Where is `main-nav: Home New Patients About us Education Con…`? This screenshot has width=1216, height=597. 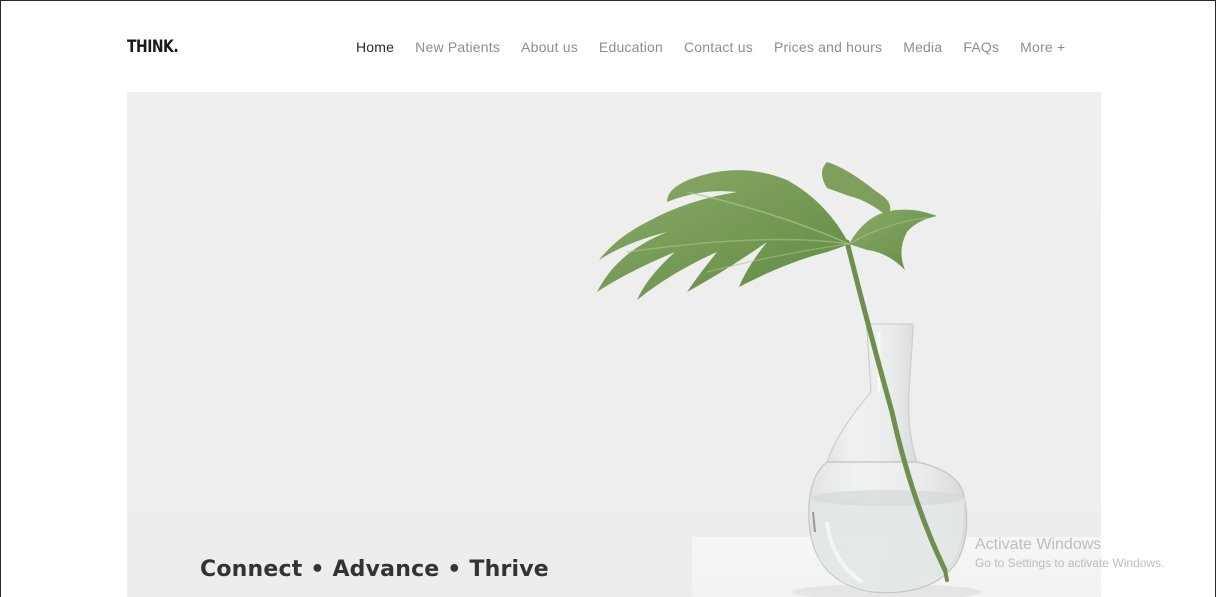 main-nav: Home New Patients About us Education Con… is located at coordinates (710, 47).